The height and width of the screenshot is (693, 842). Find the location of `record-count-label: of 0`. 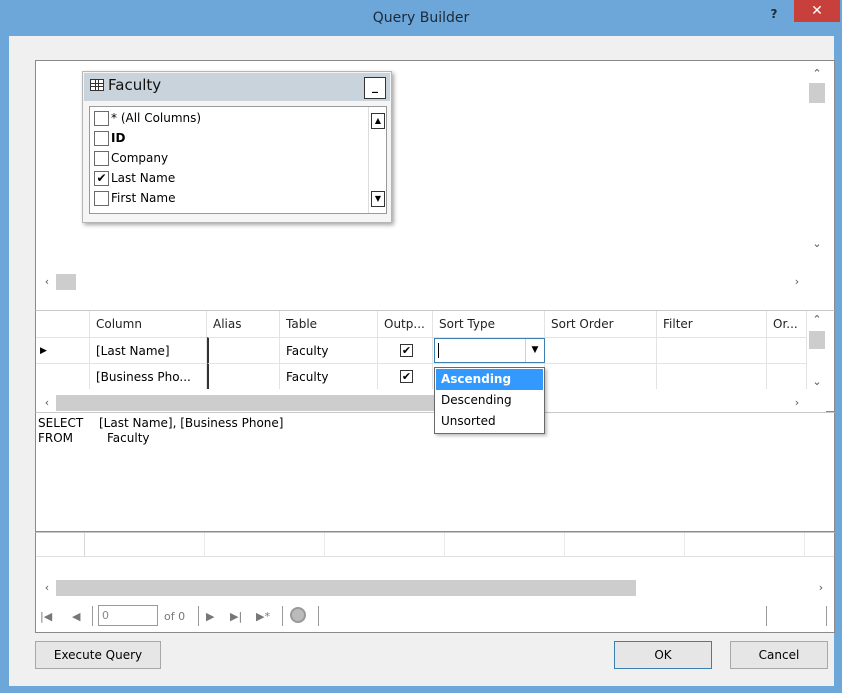

record-count-label: of 0 is located at coordinates (175, 616).